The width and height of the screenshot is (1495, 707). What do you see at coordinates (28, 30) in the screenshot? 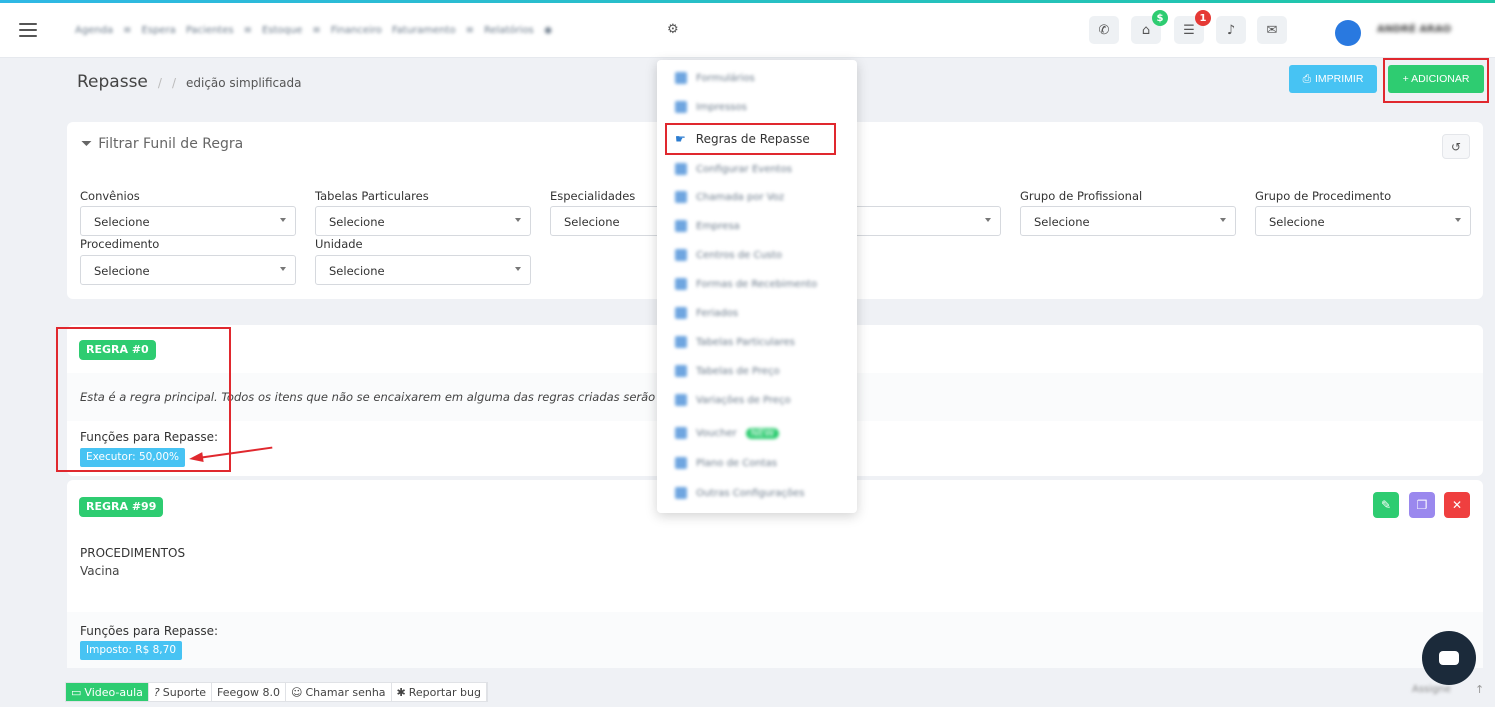
I see `menu-icon` at bounding box center [28, 30].